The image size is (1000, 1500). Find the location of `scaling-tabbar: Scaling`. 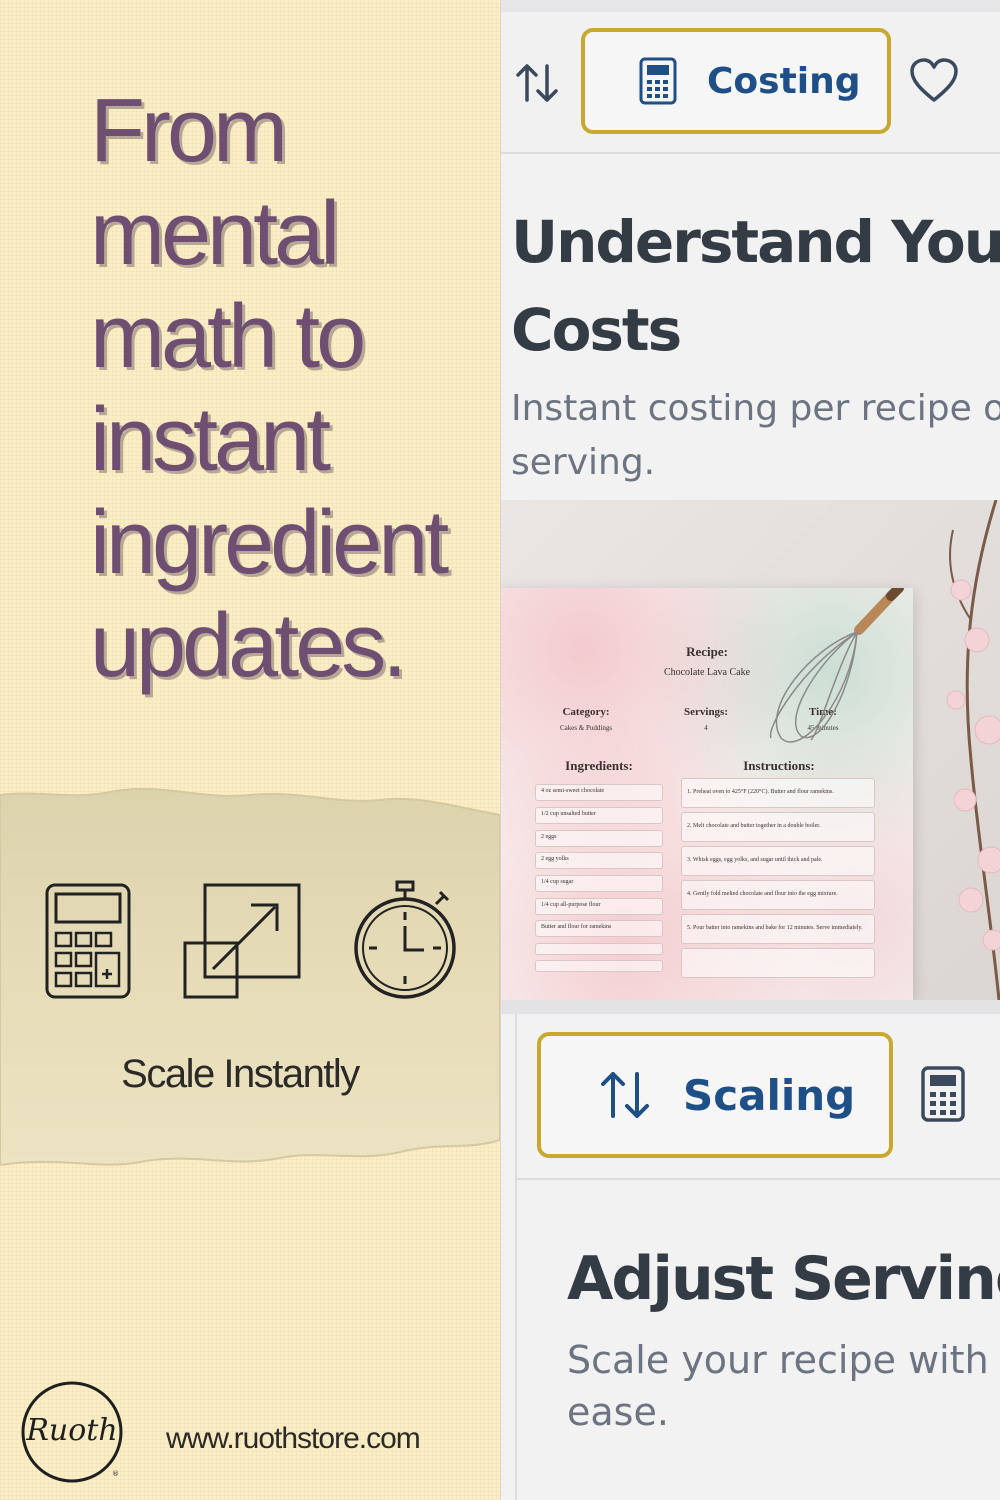

scaling-tabbar: Scaling is located at coordinates (757, 1097).